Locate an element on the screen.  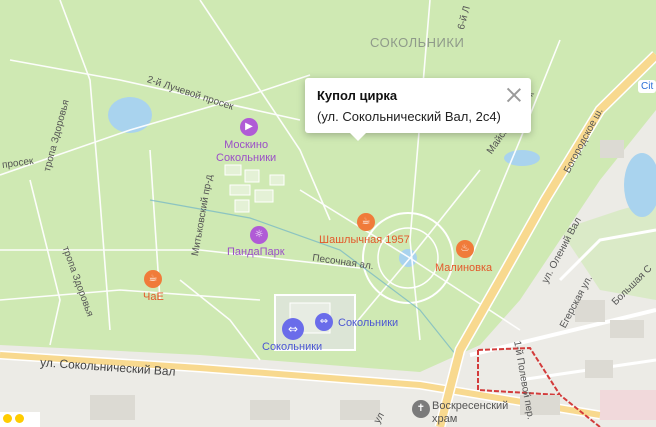
restaurant-icon: ♨ is located at coordinates (465, 249).